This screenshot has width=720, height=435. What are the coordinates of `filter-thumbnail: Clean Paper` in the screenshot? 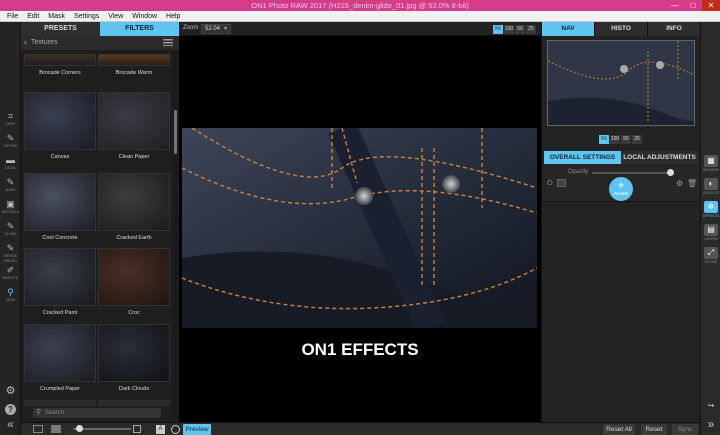 It's located at (134, 127).